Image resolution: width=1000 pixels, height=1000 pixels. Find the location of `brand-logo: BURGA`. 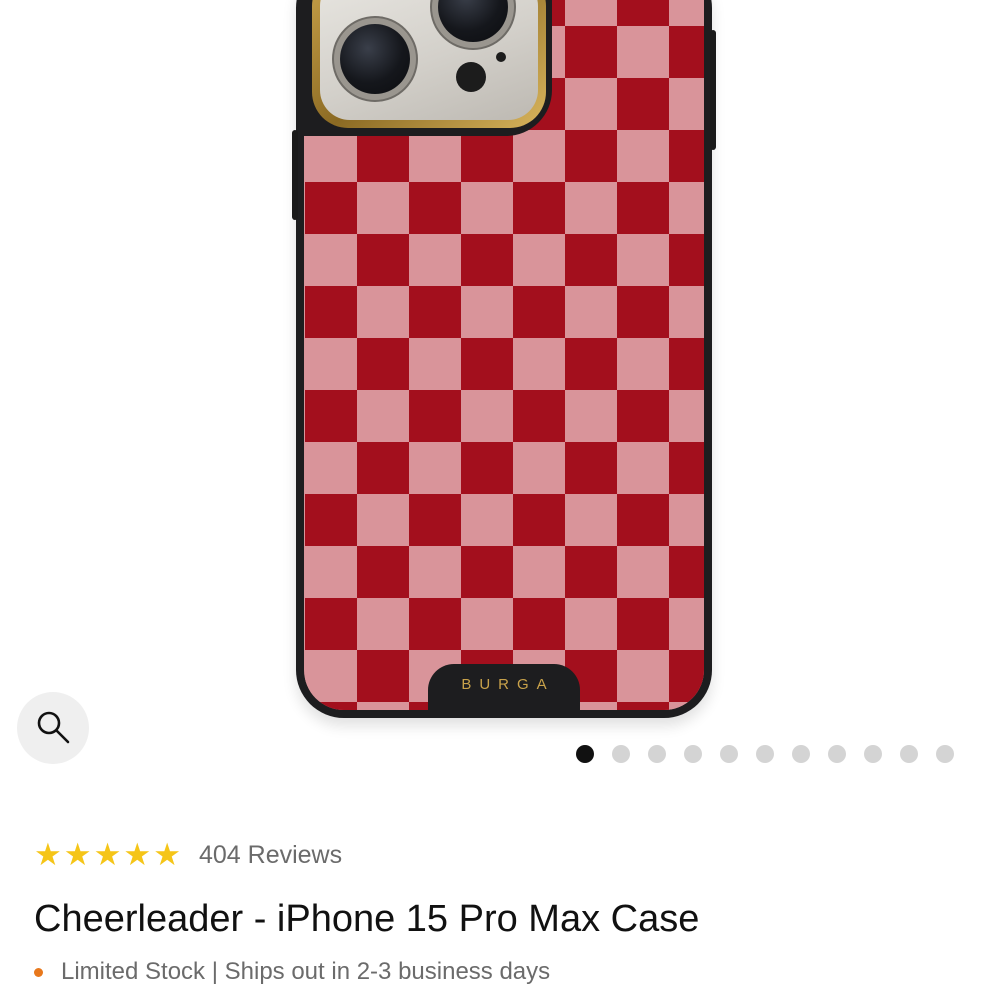

brand-logo: BURGA is located at coordinates (508, 684).